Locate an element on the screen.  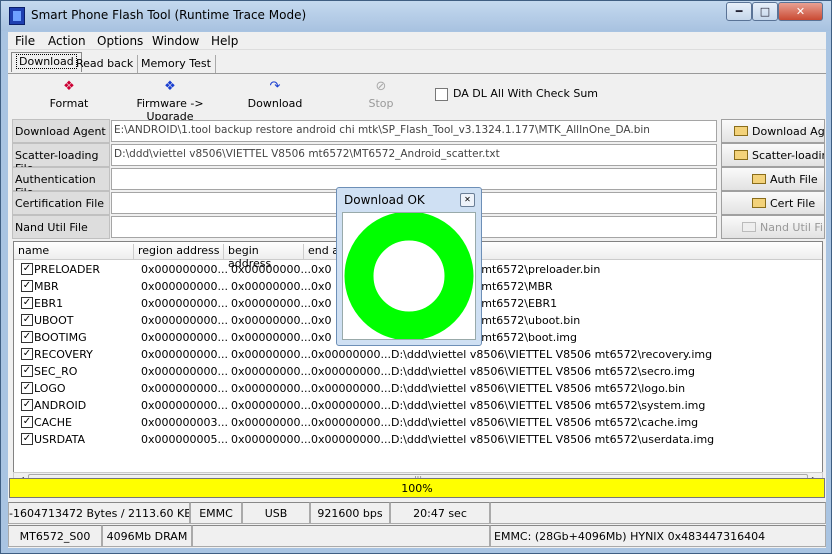
auth-label: Authentication File is located at coordinates (61, 183).